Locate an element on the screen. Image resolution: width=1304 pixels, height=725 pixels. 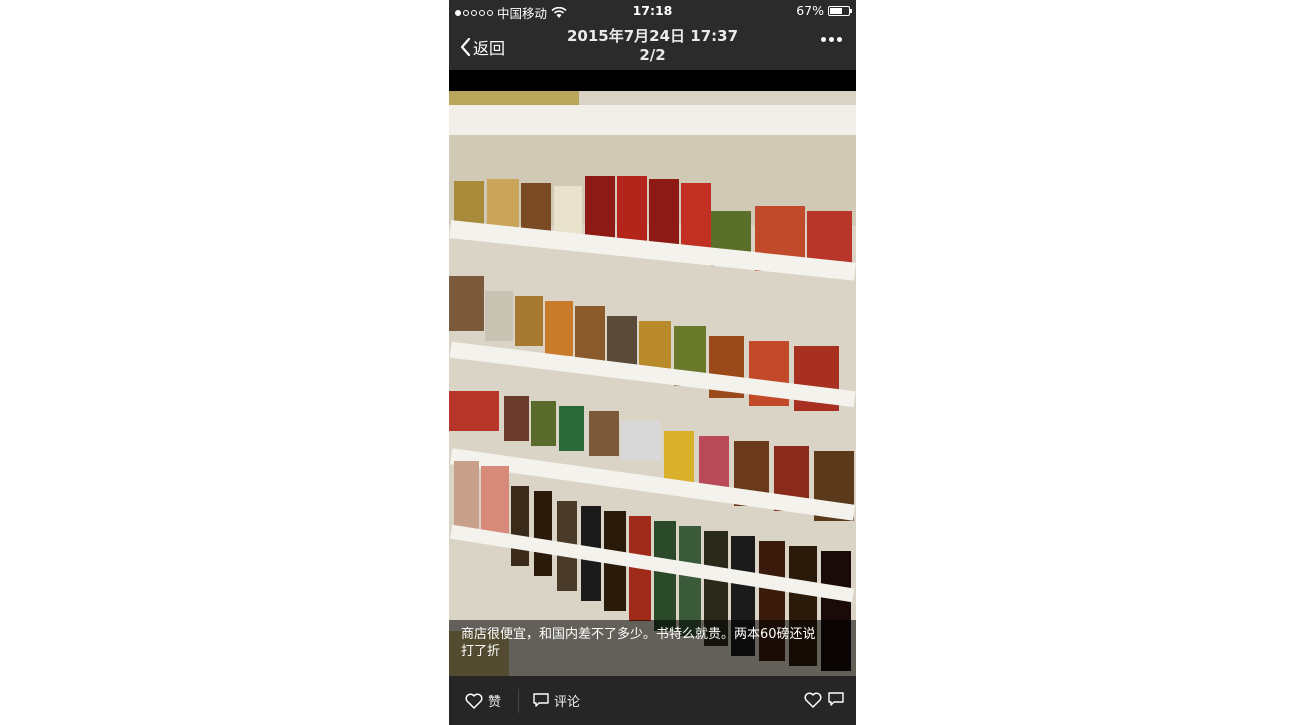
caption-text: 商店很便宜，和国内差不了多少。书特么就贵。两本60磅还说 打了折 is located at coordinates (653, 643).